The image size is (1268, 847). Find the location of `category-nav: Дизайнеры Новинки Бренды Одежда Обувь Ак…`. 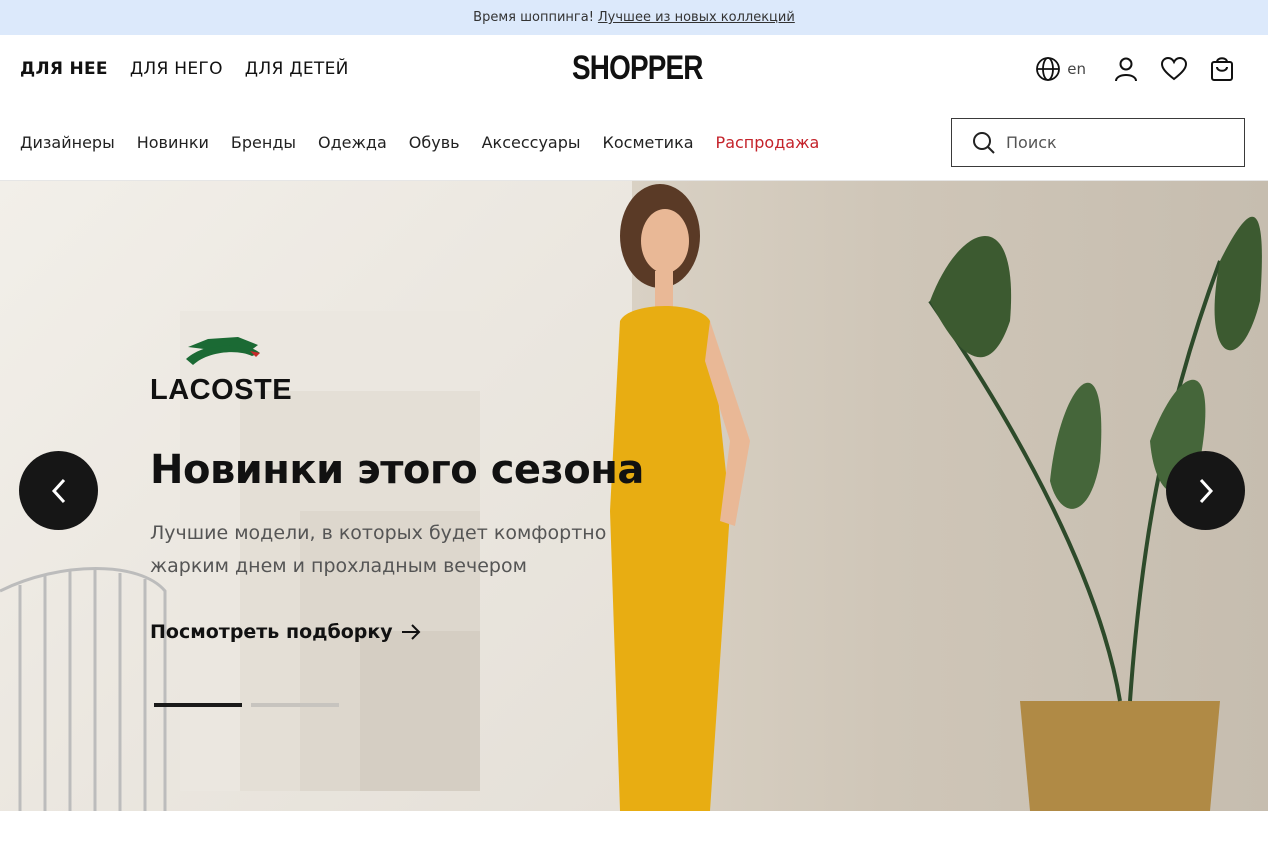

category-nav: Дизайнеры Новинки Бренды Одежда Обувь Ак… is located at coordinates (419, 142).